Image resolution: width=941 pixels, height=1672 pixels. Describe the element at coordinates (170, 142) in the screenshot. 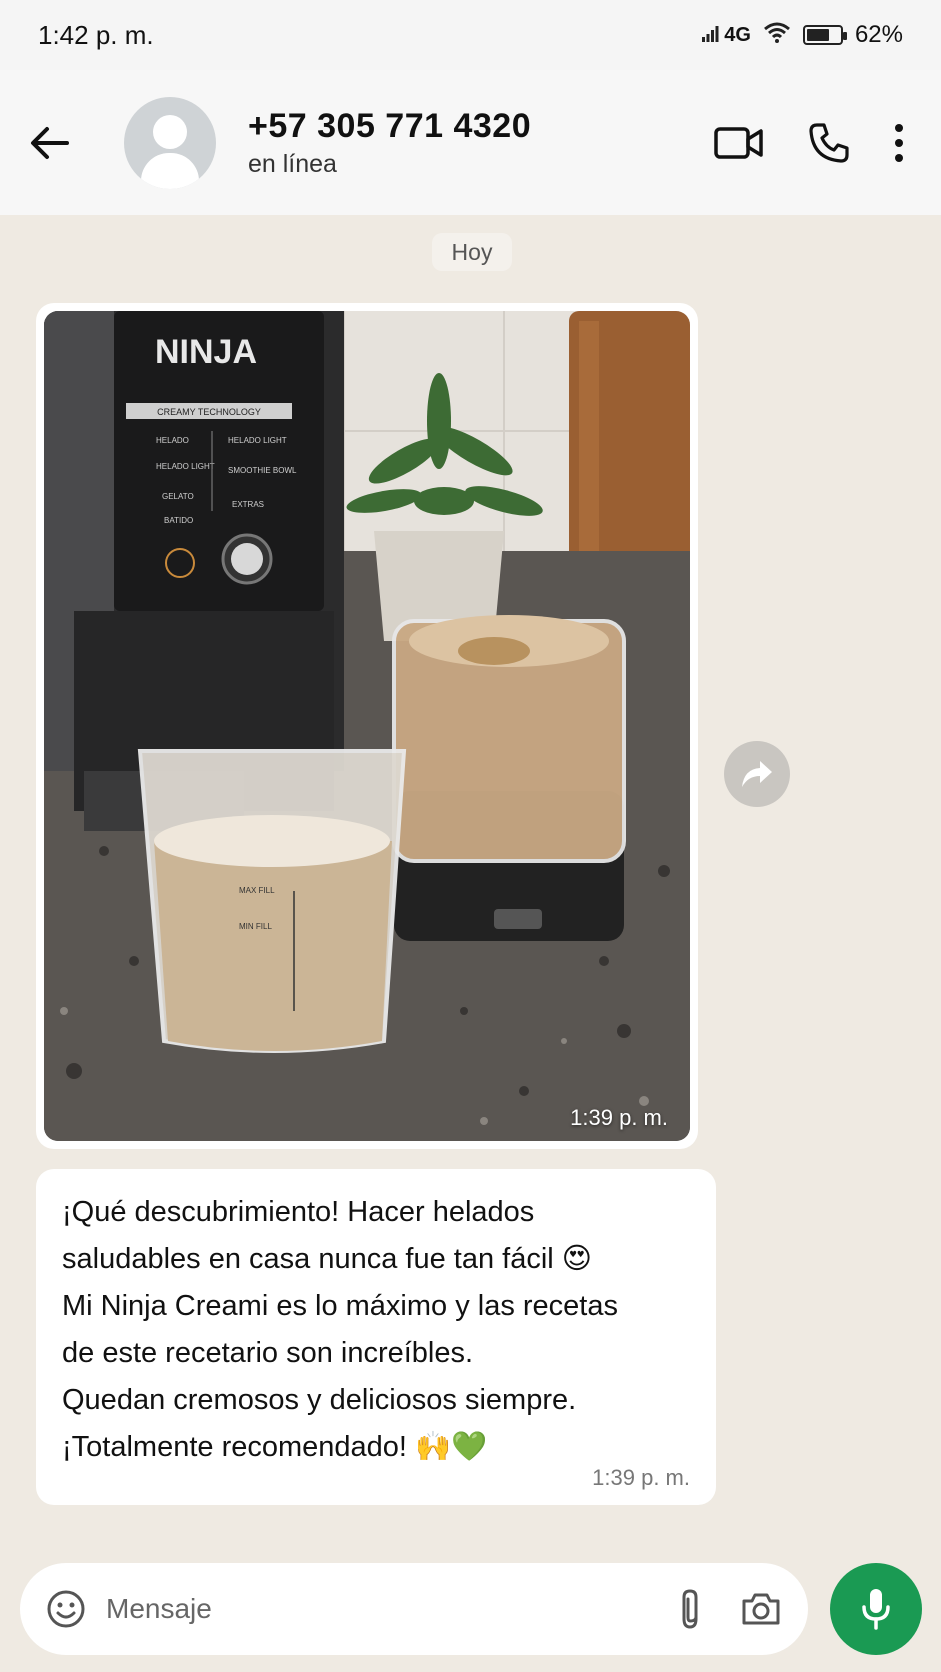

I see `avatar` at that location.